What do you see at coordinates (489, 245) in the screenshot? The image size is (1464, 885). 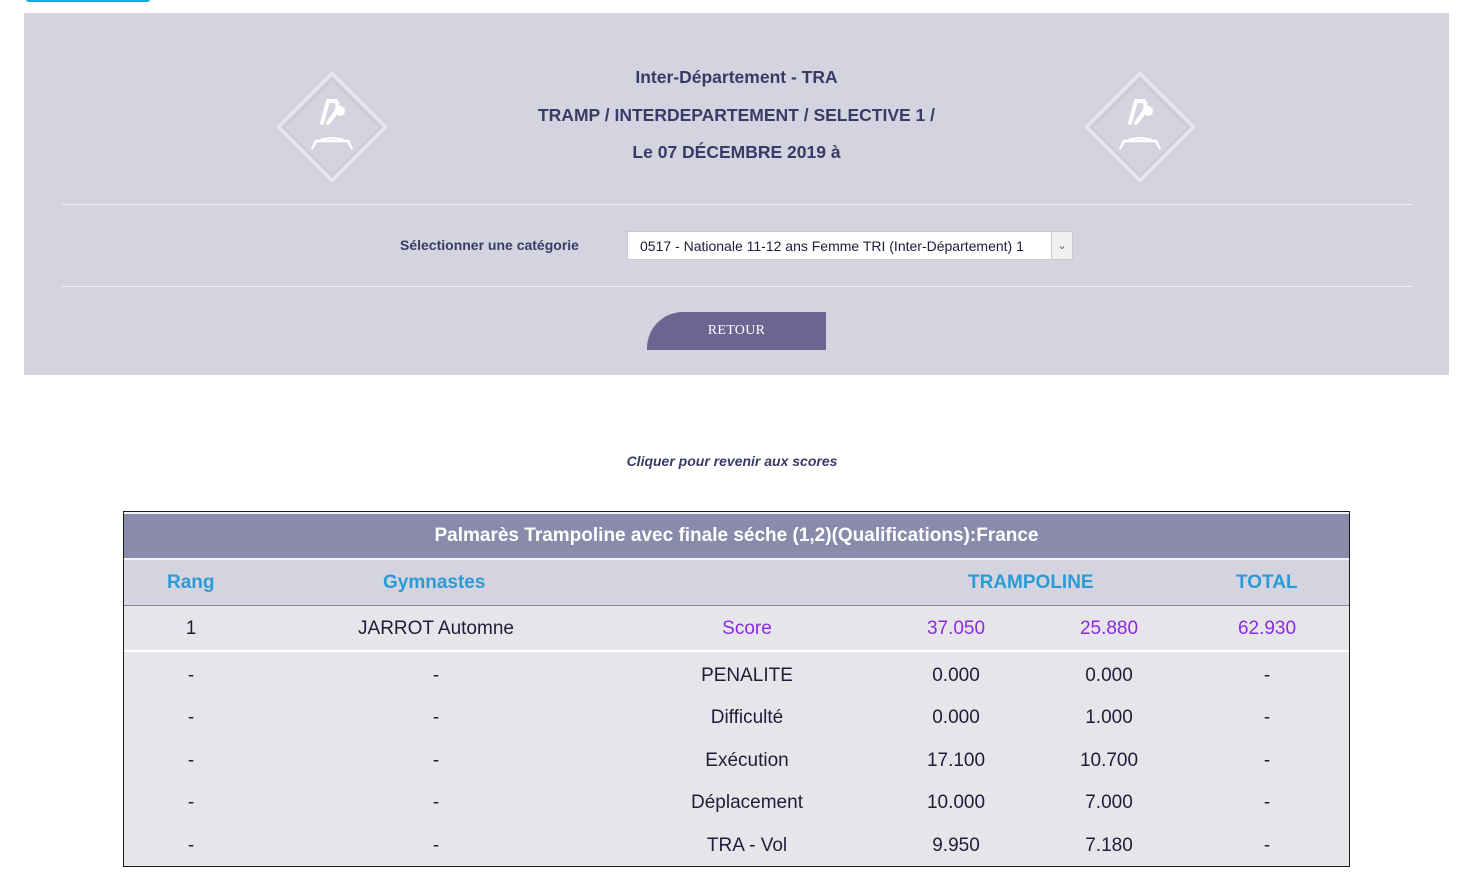 I see `category-label: Sélectionner une catégorie` at bounding box center [489, 245].